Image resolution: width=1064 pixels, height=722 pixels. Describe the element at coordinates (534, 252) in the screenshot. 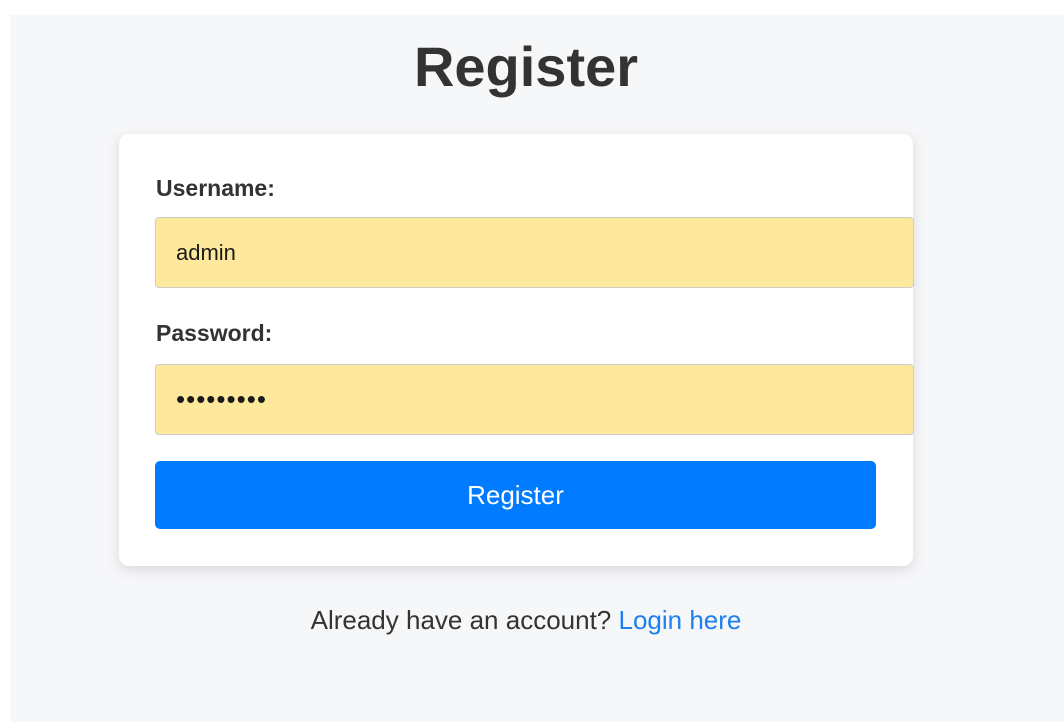

I see `username-input` at that location.